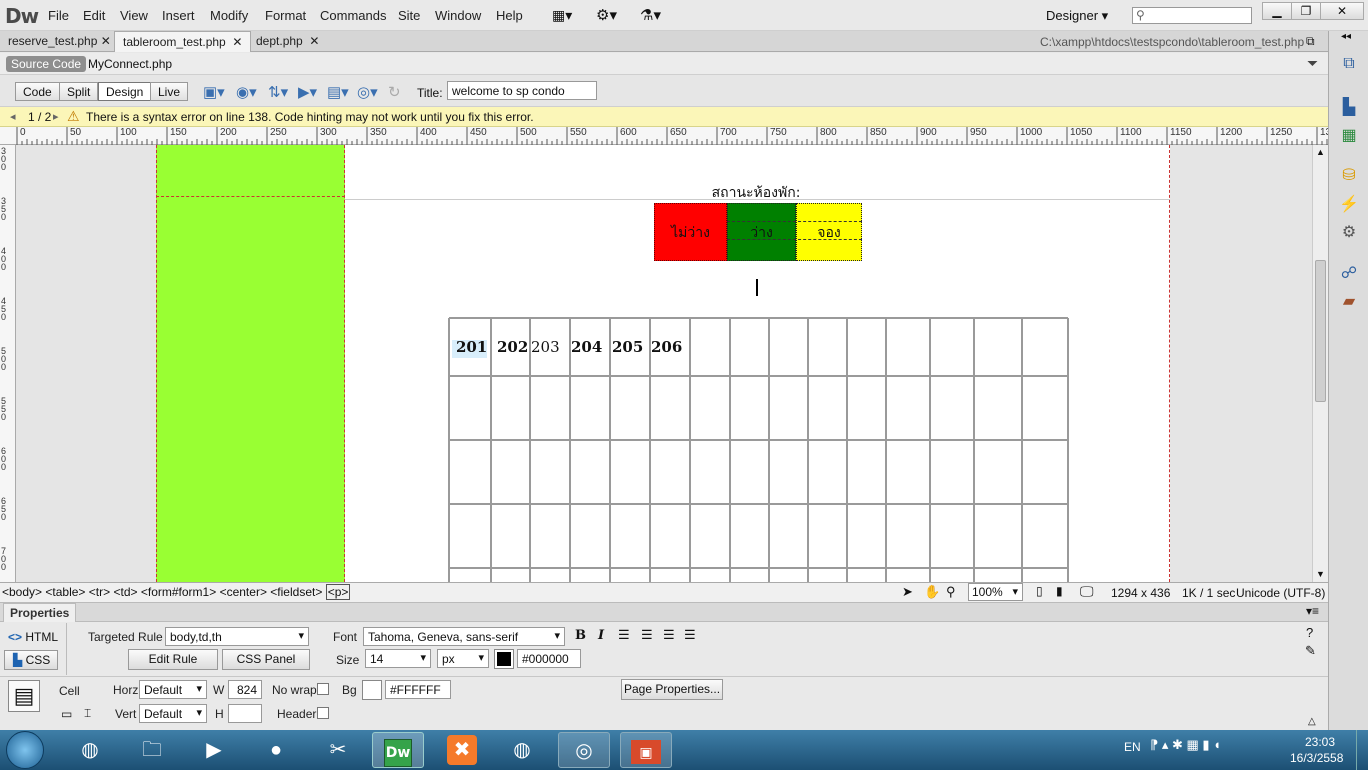 The width and height of the screenshot is (1368, 770). I want to click on justify-icon: ☰, so click(690, 635).